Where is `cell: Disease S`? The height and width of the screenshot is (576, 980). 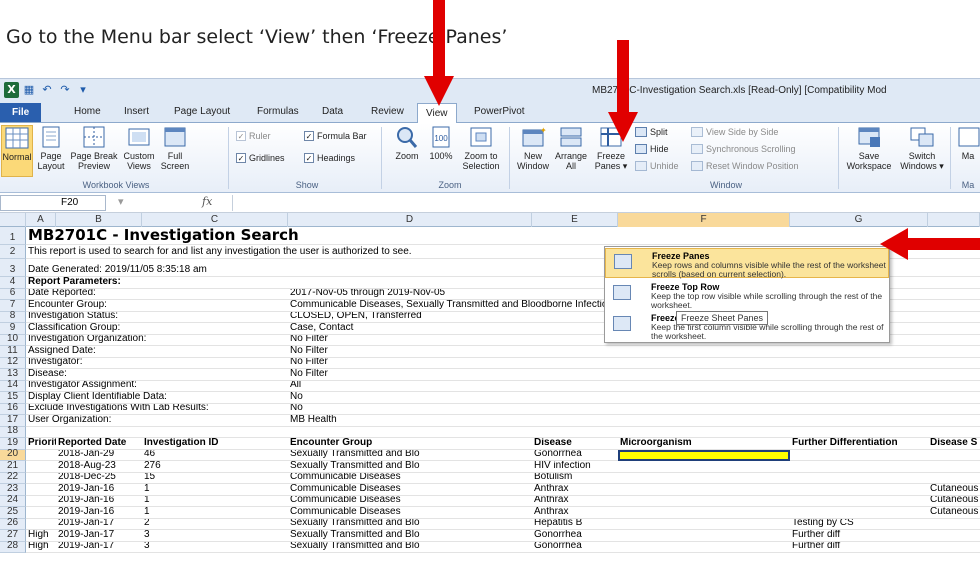 cell: Disease S is located at coordinates (954, 444).